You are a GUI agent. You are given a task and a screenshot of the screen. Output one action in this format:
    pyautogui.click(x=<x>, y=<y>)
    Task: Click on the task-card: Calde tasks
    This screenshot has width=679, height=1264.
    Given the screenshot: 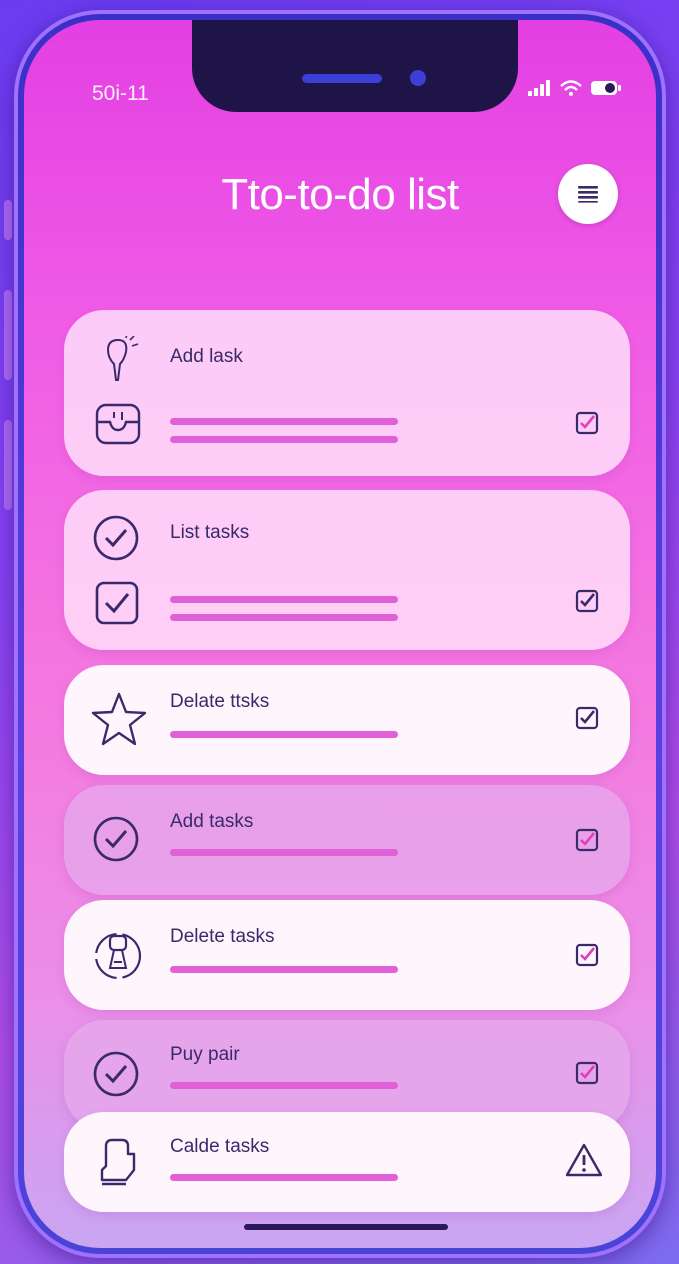 What is the action you would take?
    pyautogui.click(x=347, y=1162)
    